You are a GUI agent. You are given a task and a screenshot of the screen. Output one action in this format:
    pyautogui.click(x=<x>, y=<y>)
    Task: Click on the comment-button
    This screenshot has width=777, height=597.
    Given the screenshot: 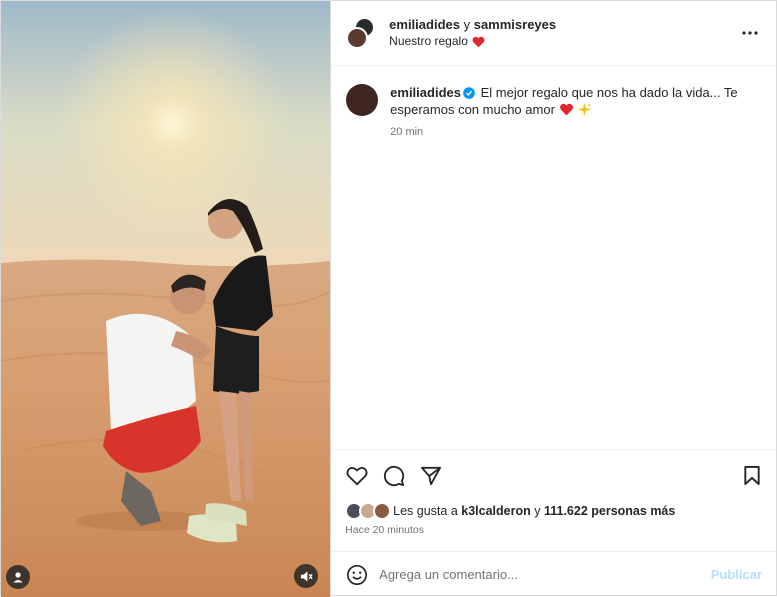 What is the action you would take?
    pyautogui.click(x=394, y=476)
    